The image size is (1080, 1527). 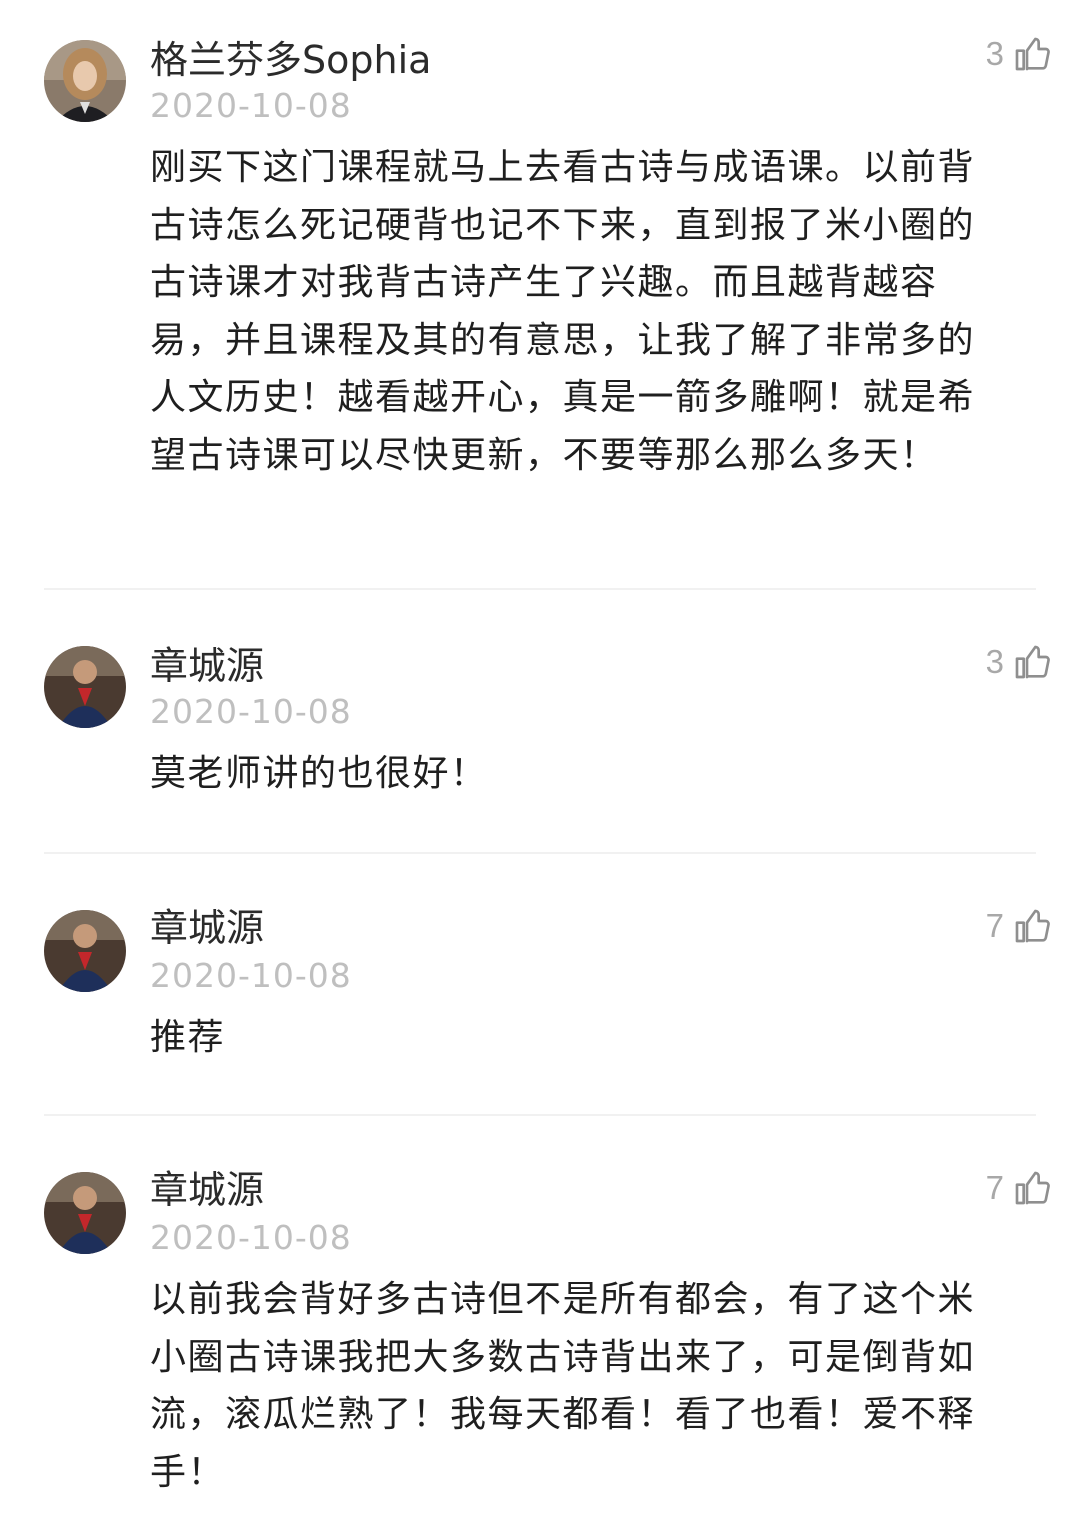 I want to click on comment-text: 推荐, so click(x=188, y=1037).